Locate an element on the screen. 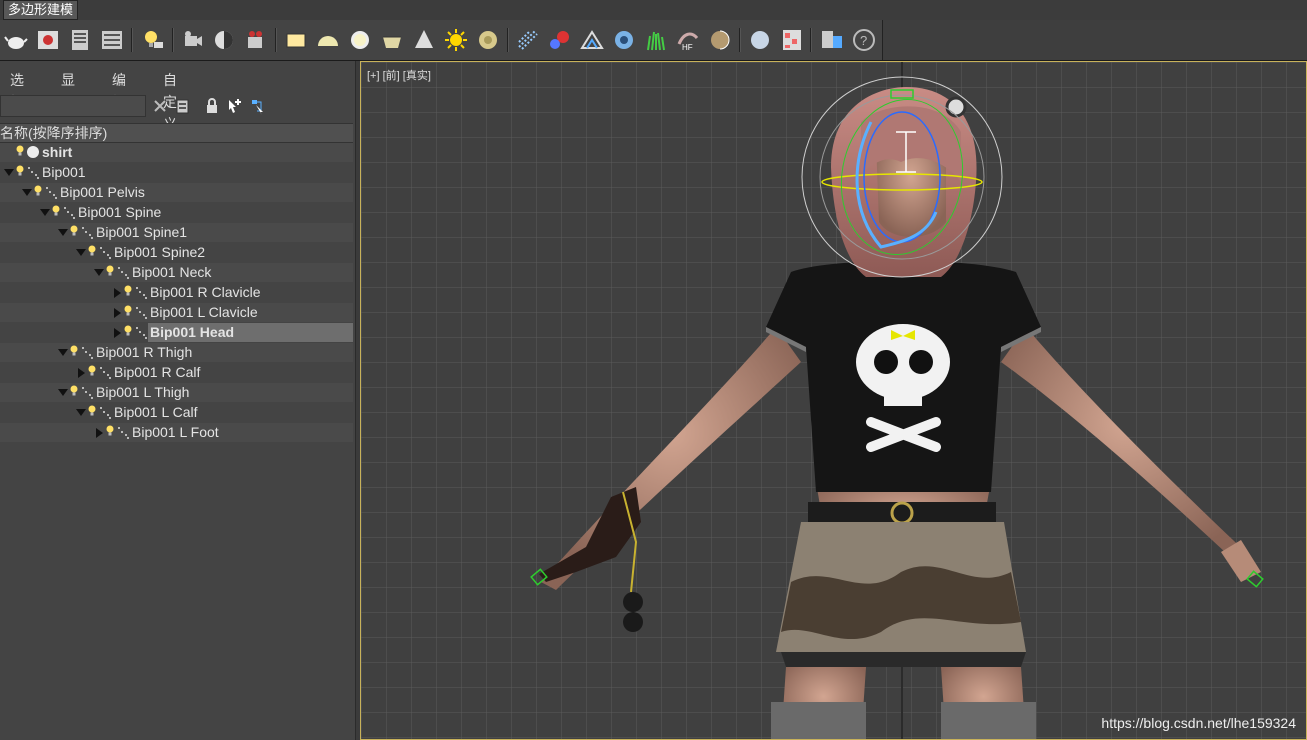 The width and height of the screenshot is (1307, 740). left-sock is located at coordinates (988, 720).